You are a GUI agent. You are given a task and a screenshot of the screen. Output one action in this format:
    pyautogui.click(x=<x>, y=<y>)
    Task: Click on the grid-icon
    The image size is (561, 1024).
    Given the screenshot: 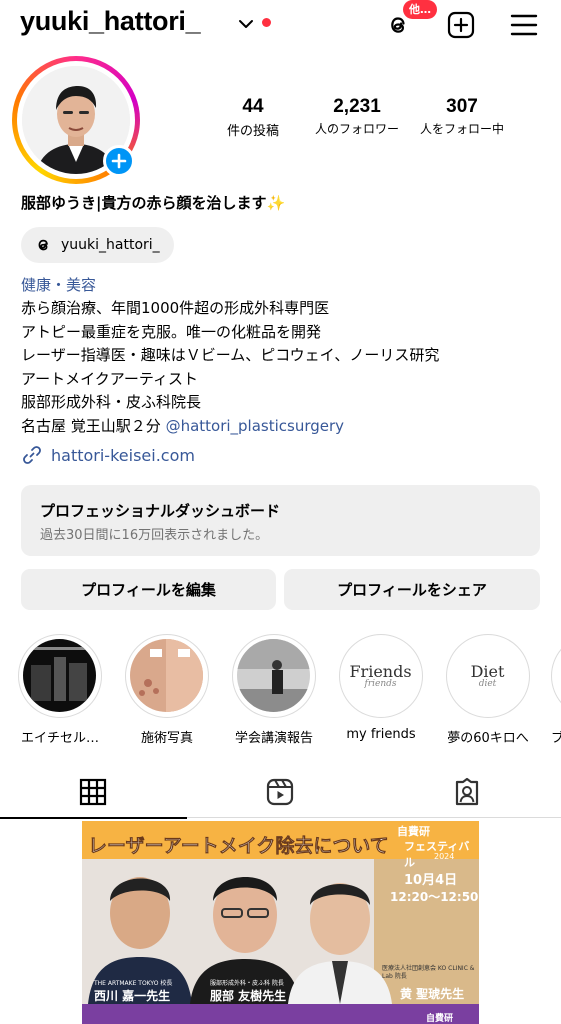 What is the action you would take?
    pyautogui.click(x=93, y=792)
    